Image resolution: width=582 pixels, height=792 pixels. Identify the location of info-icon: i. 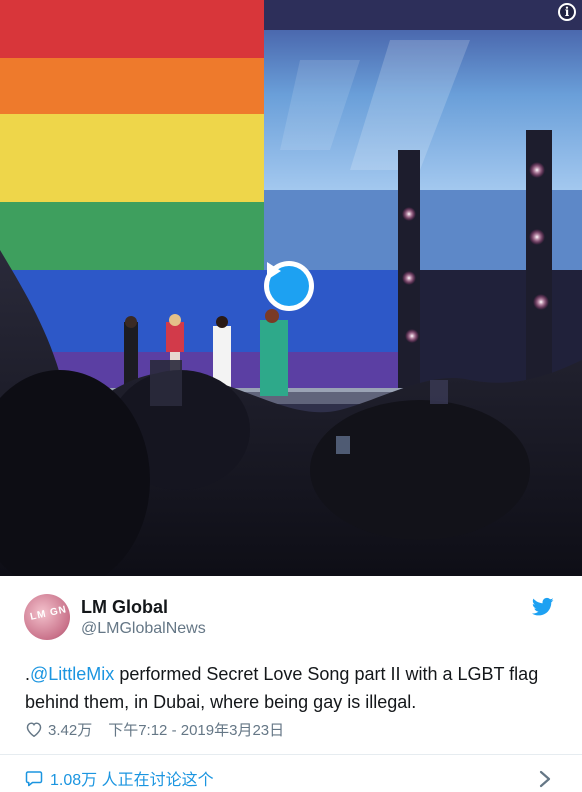
(567, 12).